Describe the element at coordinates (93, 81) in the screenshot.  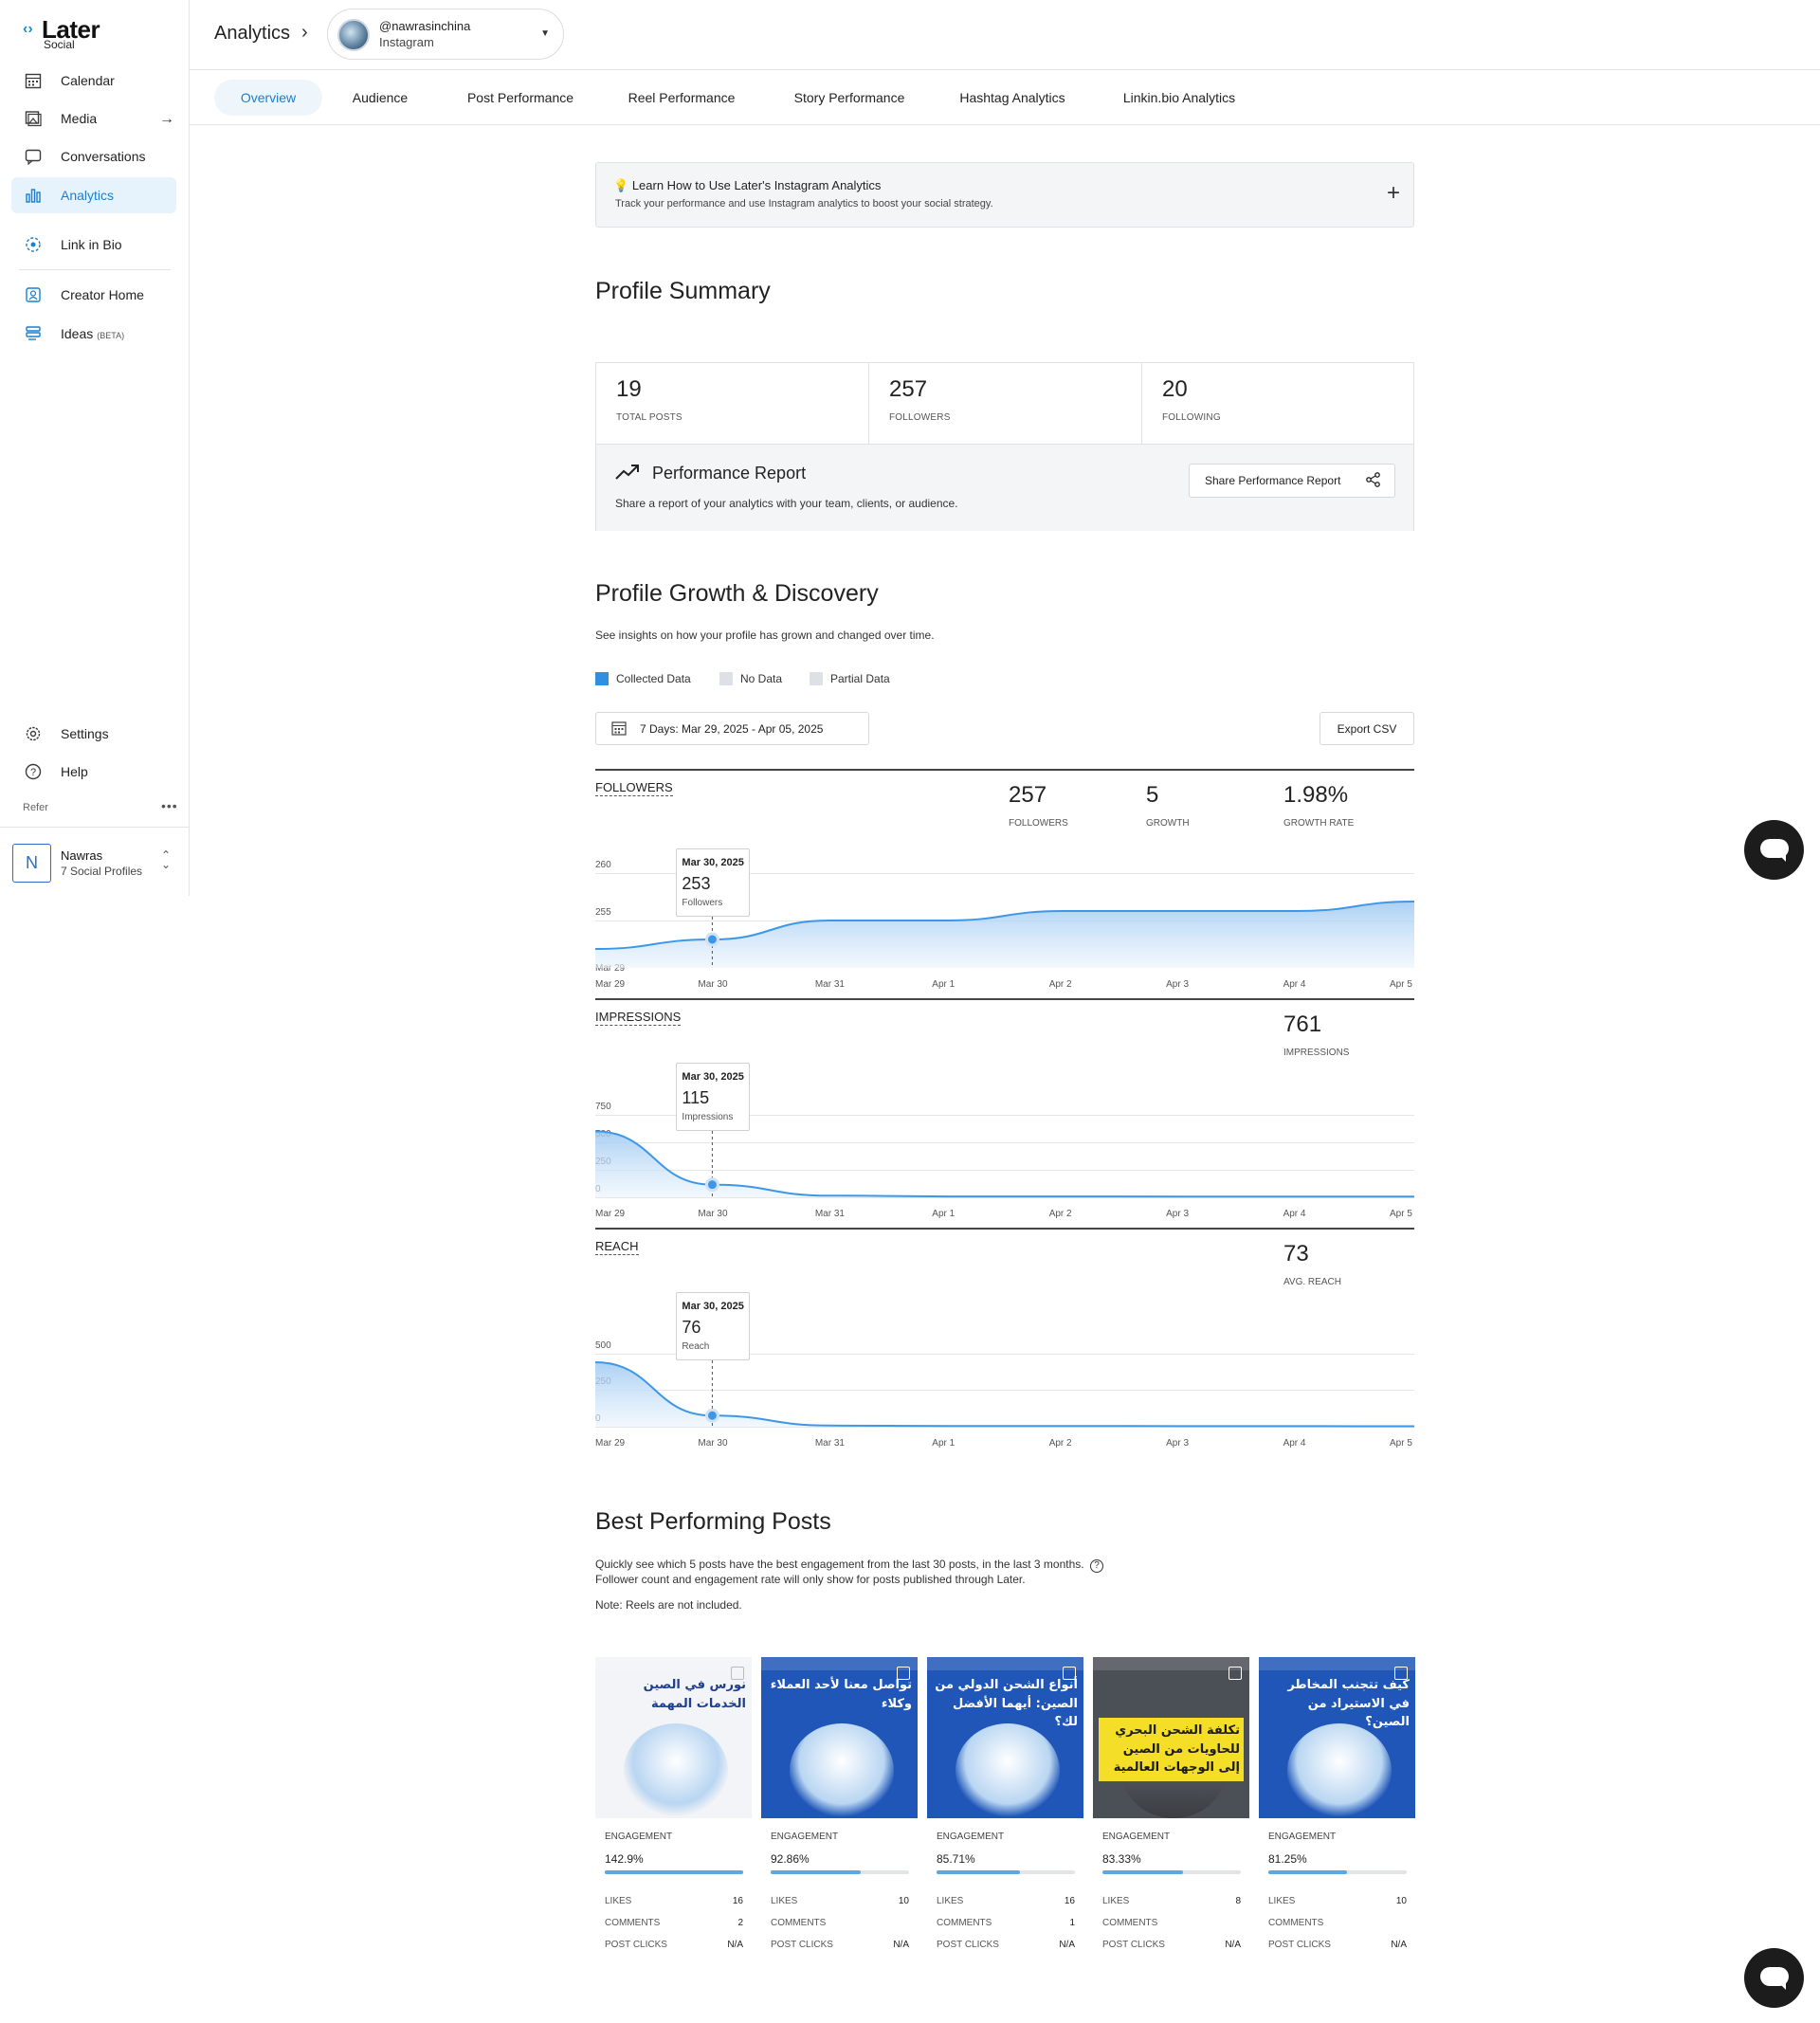
I see `sidebar-item-calendar: Calendar` at that location.